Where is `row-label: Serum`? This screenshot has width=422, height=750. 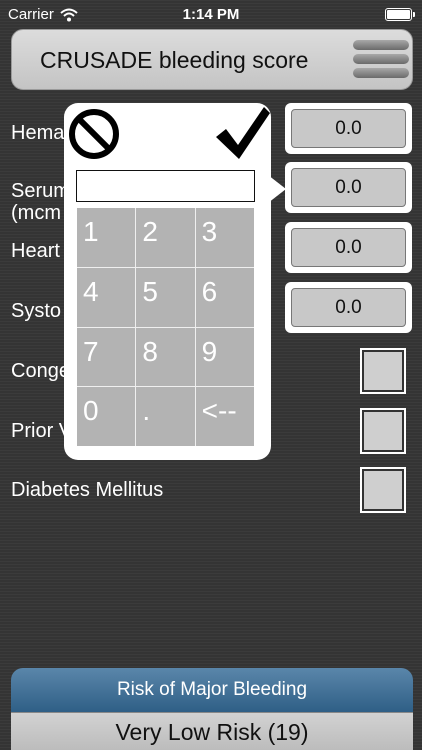
row-label: Serum is located at coordinates (40, 191).